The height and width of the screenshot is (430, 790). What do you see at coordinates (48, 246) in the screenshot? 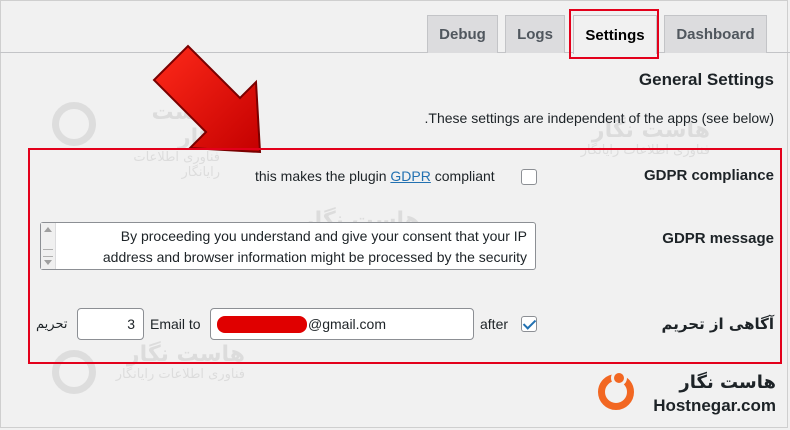
I see `textarea-scrollbar` at bounding box center [48, 246].